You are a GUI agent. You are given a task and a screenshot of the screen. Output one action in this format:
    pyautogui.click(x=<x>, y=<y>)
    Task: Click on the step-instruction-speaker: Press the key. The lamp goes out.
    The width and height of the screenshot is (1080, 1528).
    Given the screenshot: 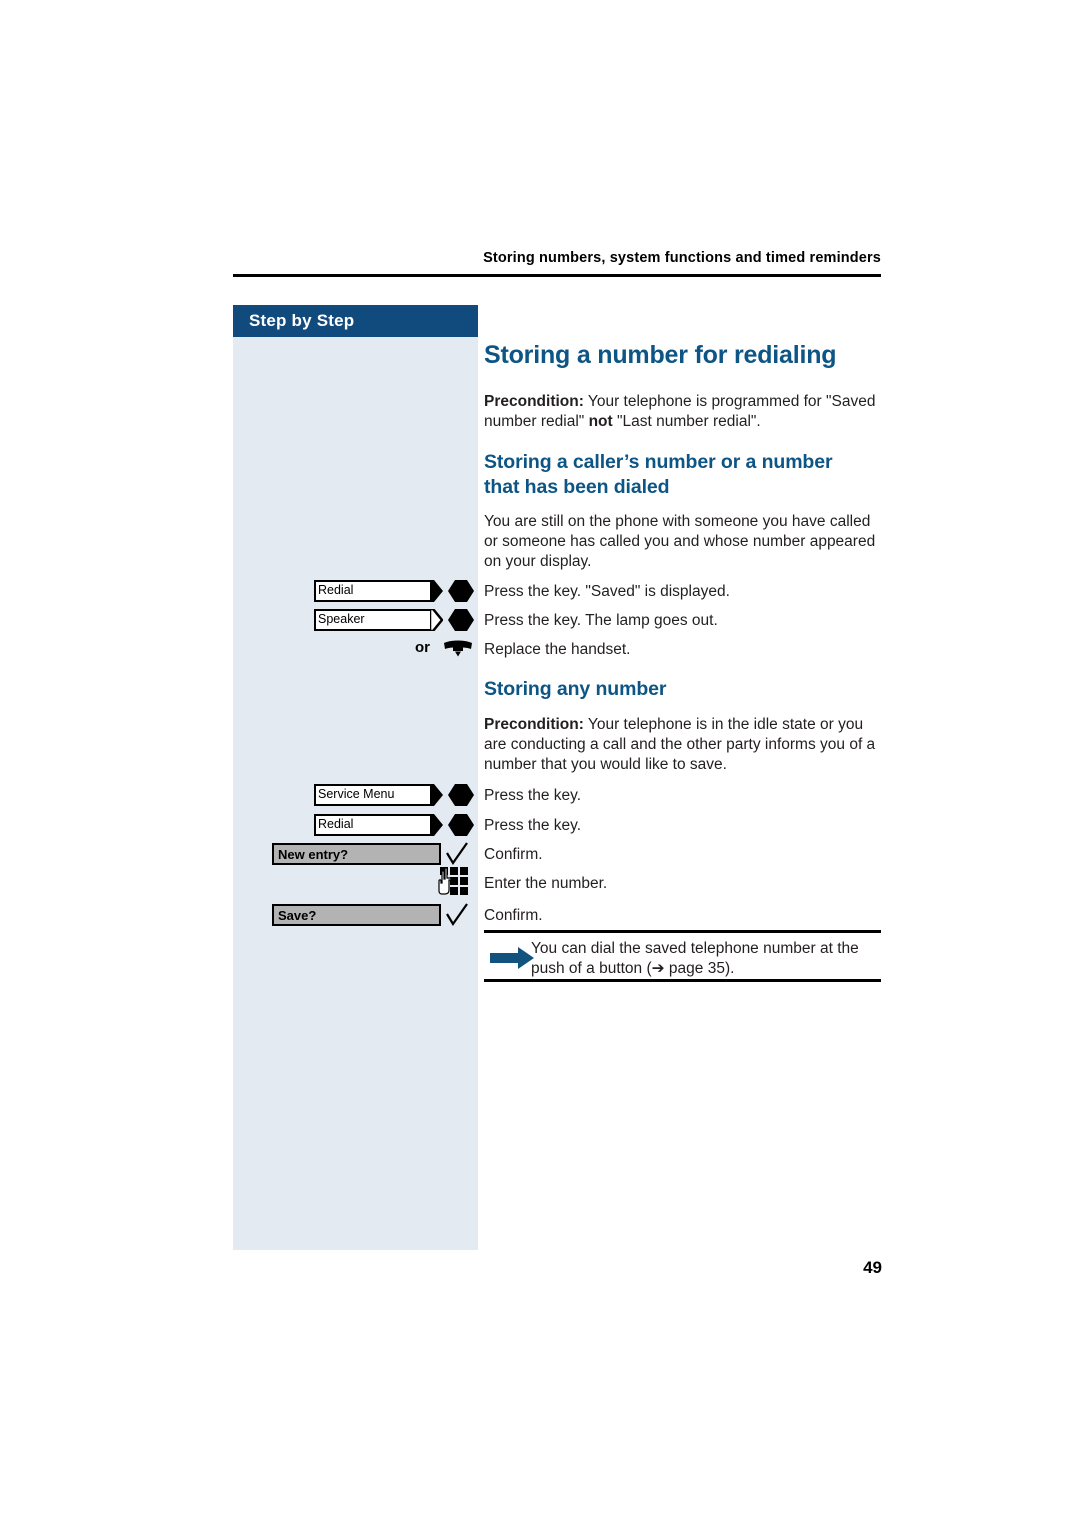 What is the action you would take?
    pyautogui.click(x=601, y=620)
    